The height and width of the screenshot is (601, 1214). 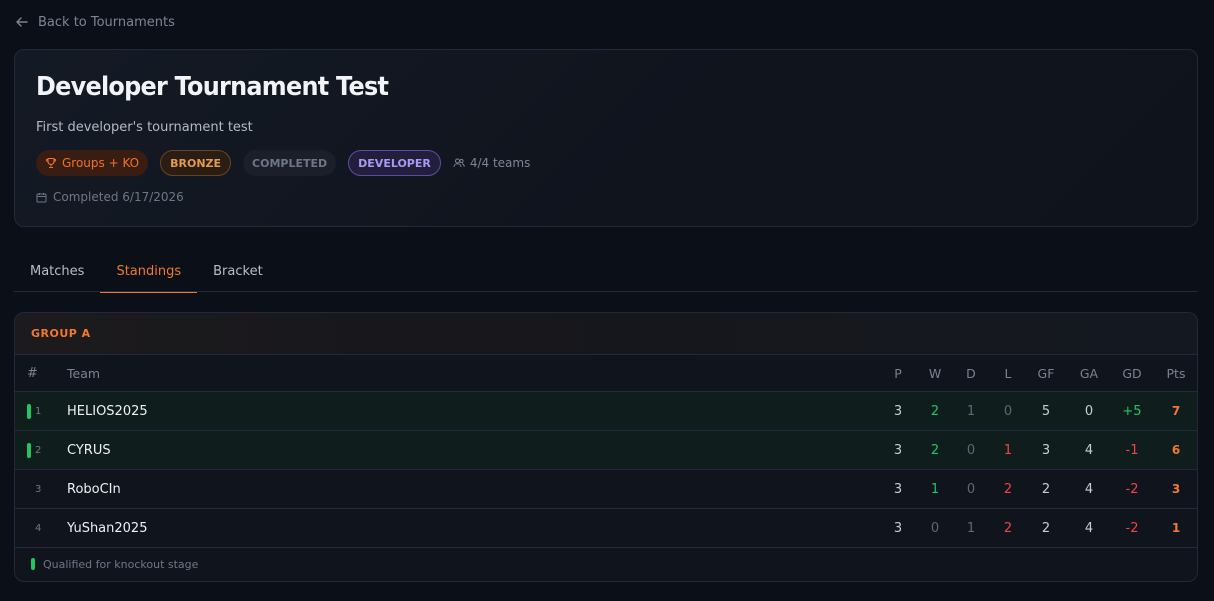 What do you see at coordinates (935, 528) in the screenshot?
I see `wins-cell: 0` at bounding box center [935, 528].